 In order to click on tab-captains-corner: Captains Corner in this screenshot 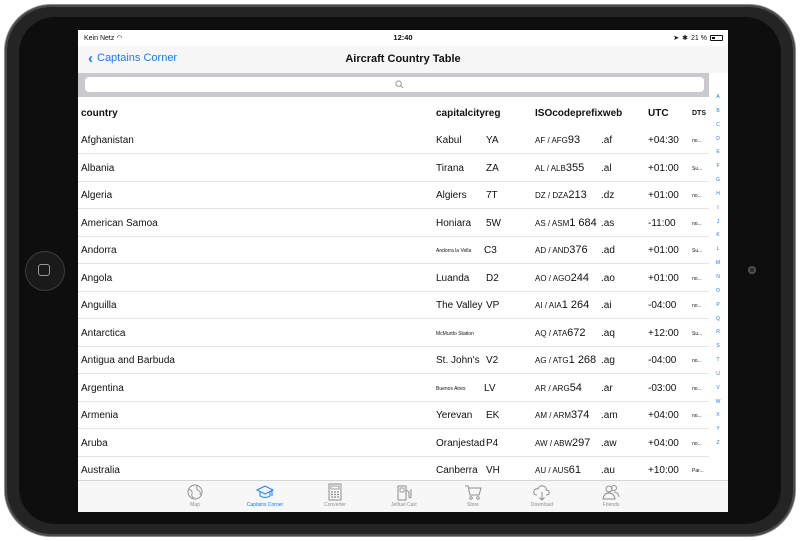, I will do `click(265, 495)`.